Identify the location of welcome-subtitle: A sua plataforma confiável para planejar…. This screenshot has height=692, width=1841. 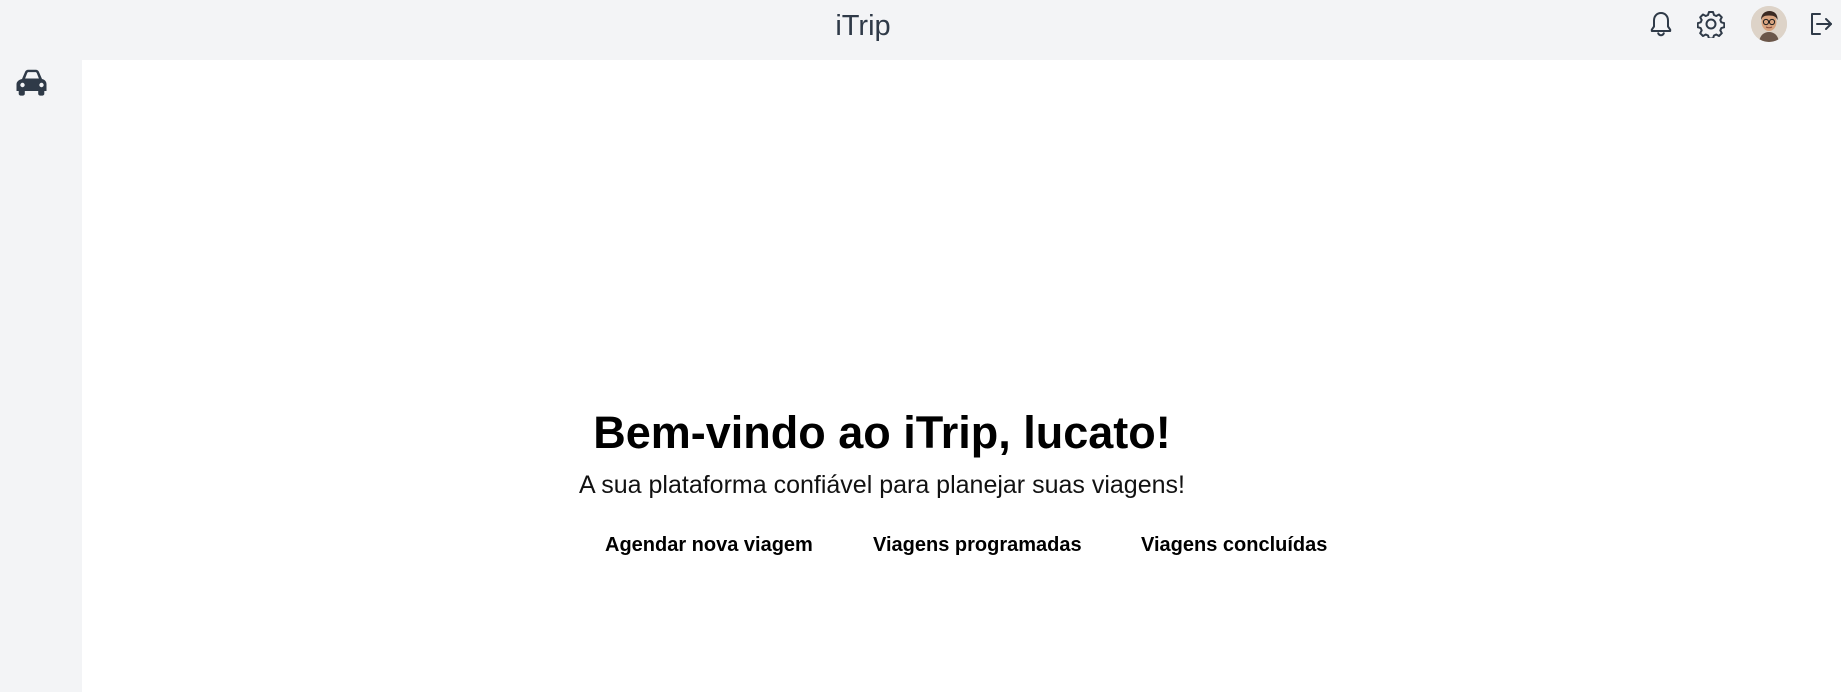
(882, 485).